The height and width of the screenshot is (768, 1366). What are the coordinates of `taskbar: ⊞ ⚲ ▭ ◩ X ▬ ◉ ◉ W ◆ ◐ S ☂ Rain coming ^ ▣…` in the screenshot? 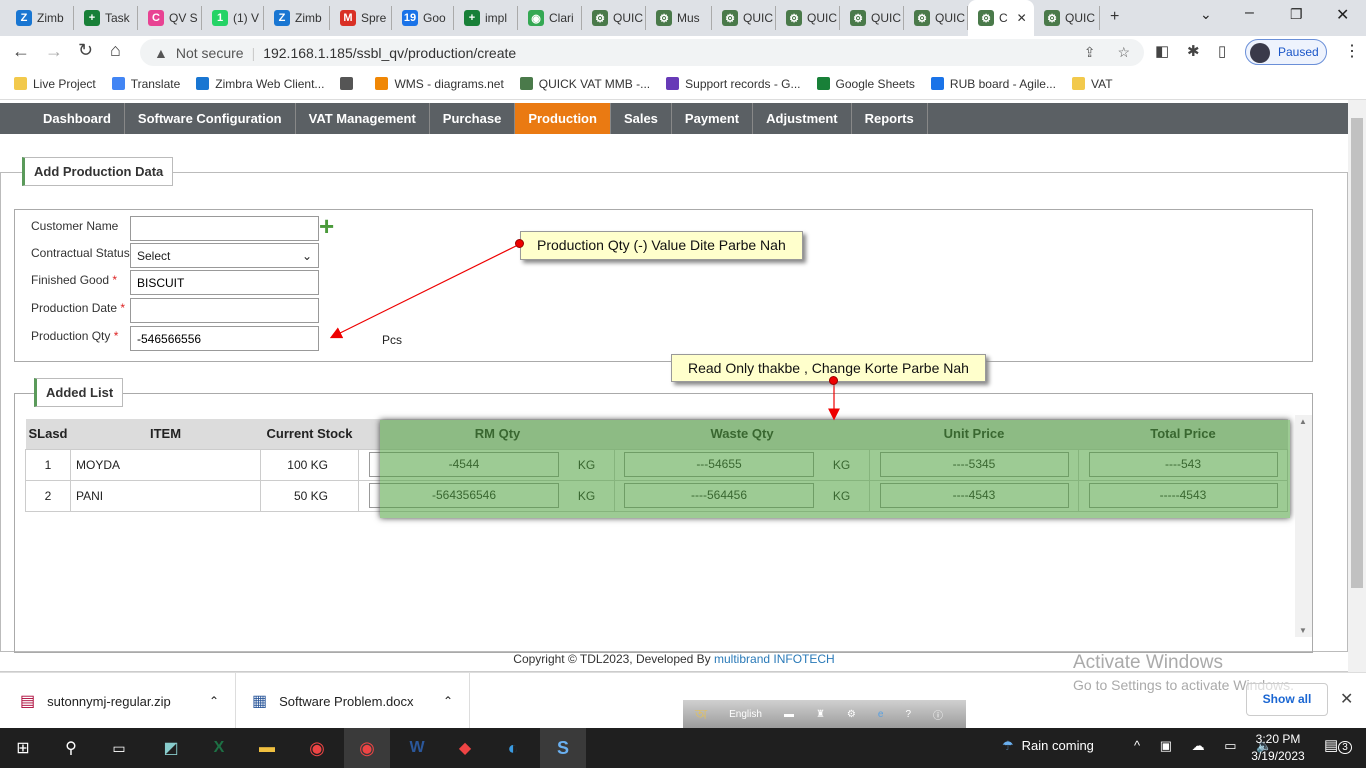 It's located at (683, 748).